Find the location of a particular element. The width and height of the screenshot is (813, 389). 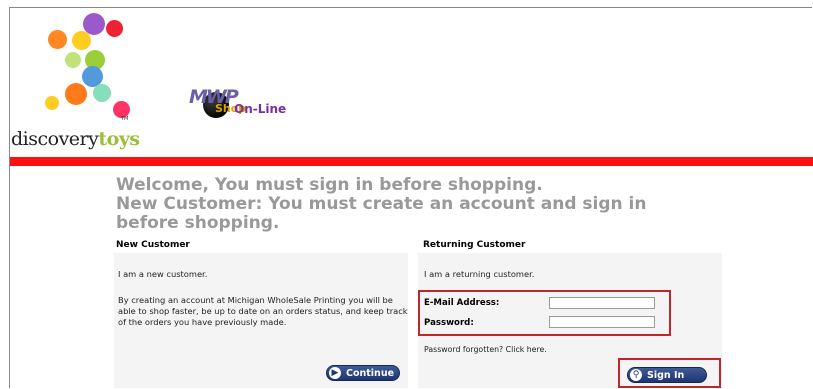

mwp-shop-online-logo: MWP Shop On-Line is located at coordinates (249, 106).